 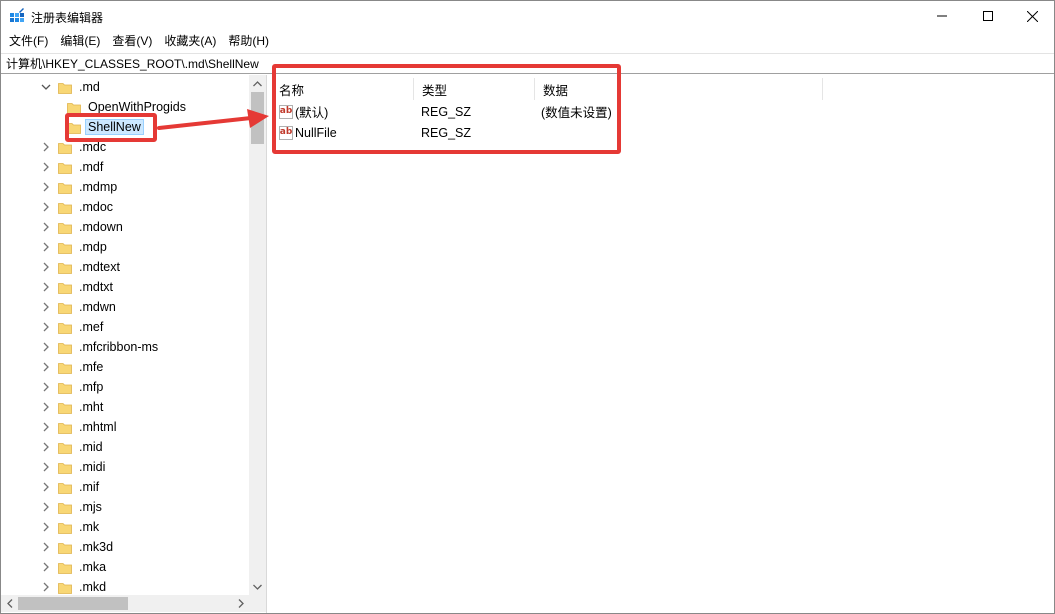 What do you see at coordinates (98, 187) in the screenshot?
I see `tree-item-label: .mdmp` at bounding box center [98, 187].